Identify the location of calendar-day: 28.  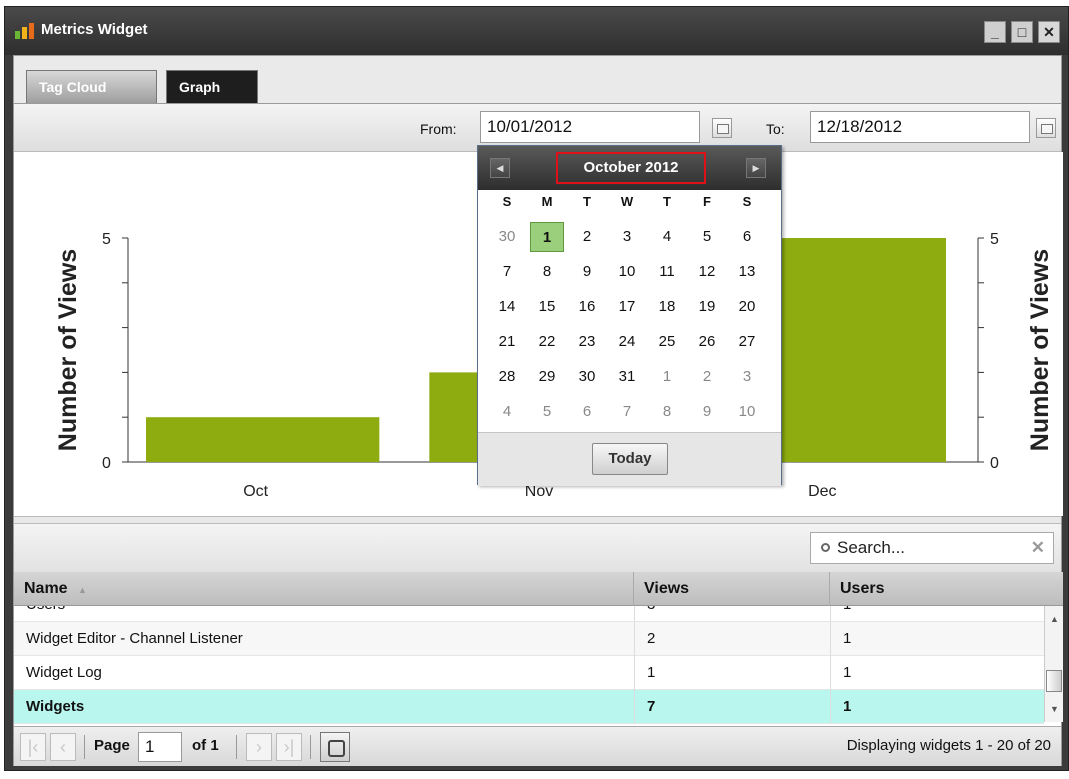
(507, 377).